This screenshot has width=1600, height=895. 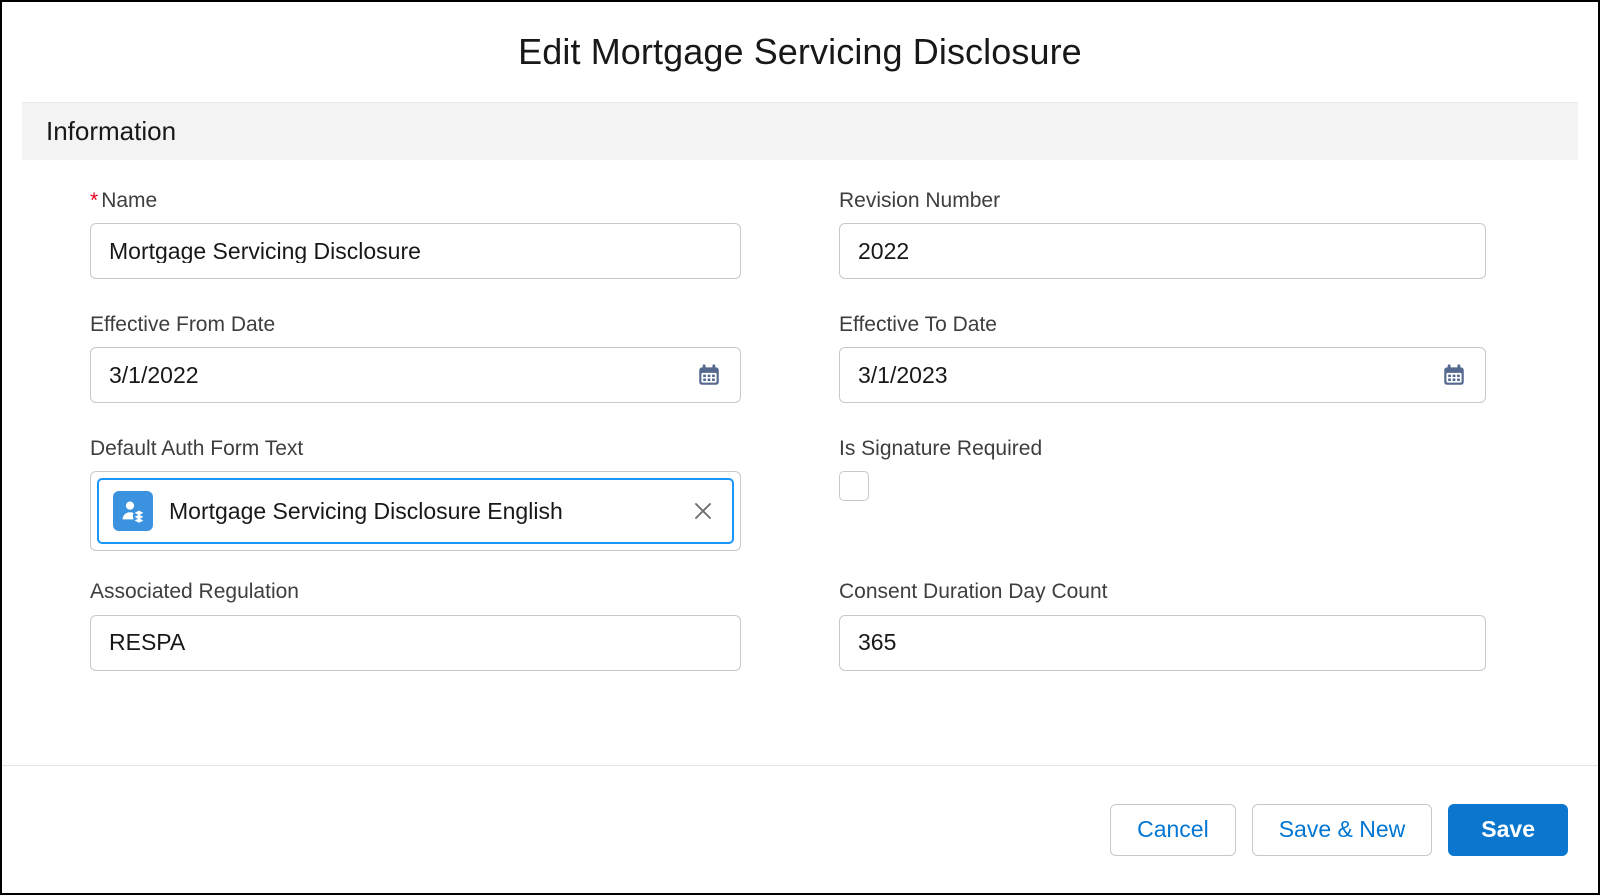 I want to click on field-revision-number: Revision Number 2022, so click(x=1204, y=236).